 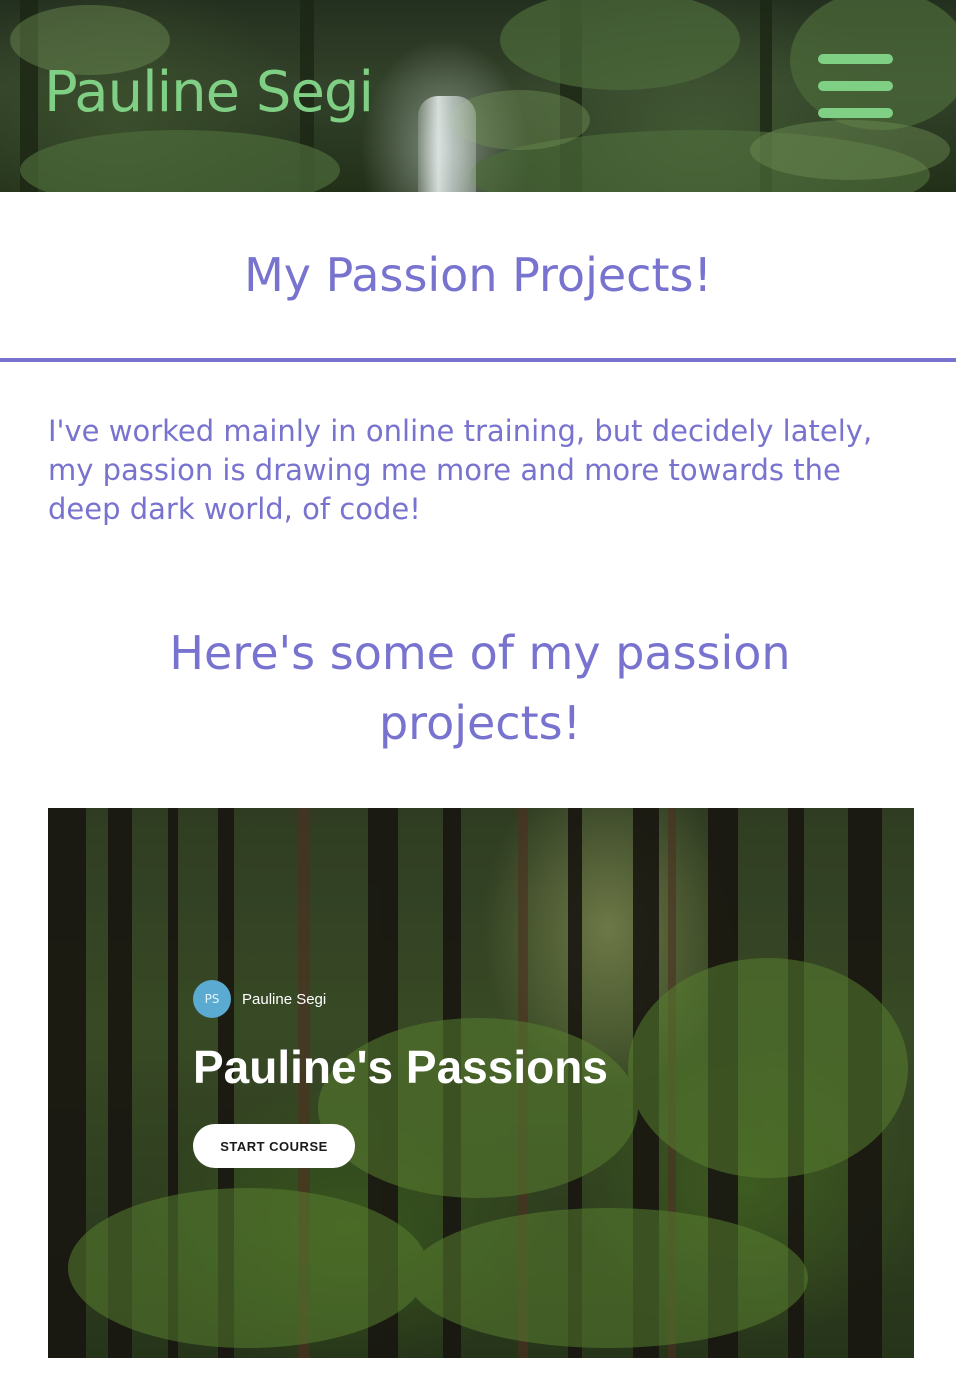 I want to click on section-divider, so click(x=478, y=360).